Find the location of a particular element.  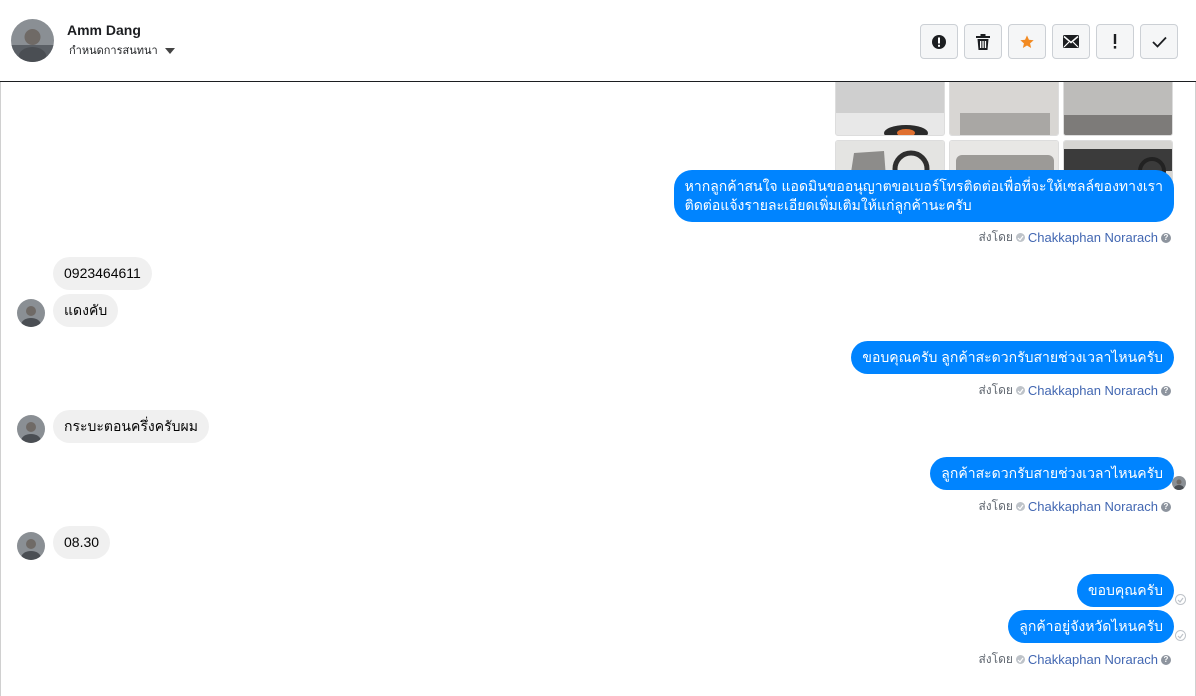

conversation-header: Amm Dang กำหนดการสนทนา is located at coordinates (598, 41).